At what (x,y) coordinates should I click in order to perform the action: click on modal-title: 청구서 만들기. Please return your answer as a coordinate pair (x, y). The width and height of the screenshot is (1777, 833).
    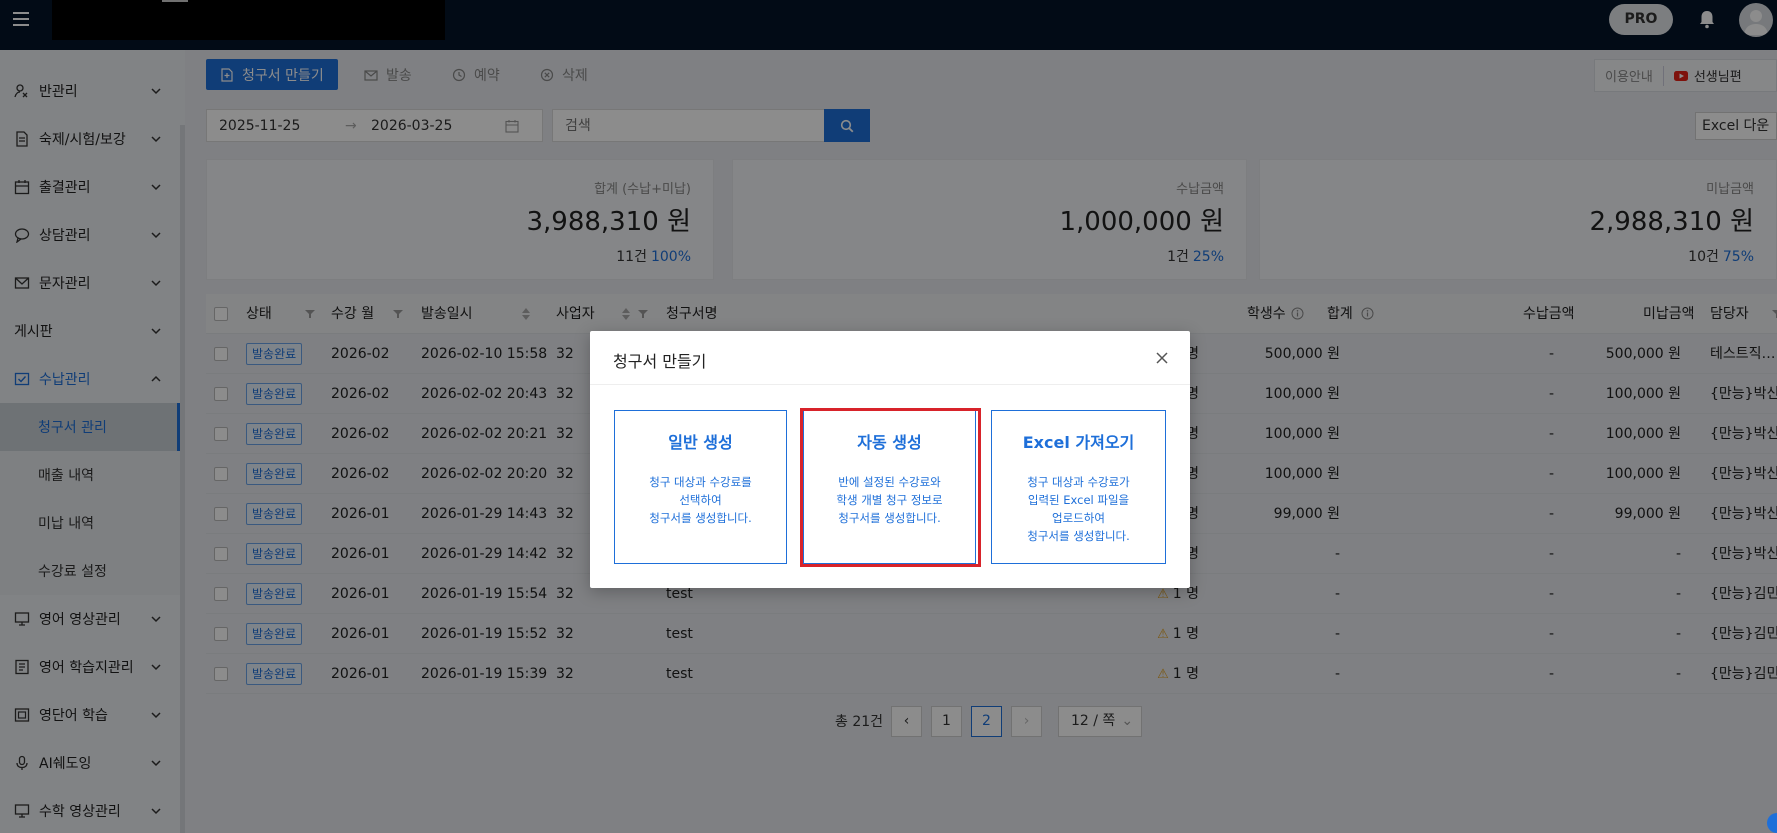
    Looking at the image, I should click on (660, 361).